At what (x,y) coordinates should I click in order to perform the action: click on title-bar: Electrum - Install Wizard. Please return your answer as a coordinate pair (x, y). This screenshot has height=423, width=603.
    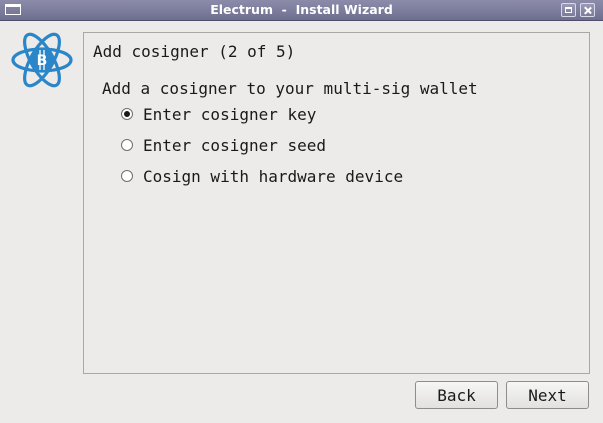
    Looking at the image, I should click on (301, 10).